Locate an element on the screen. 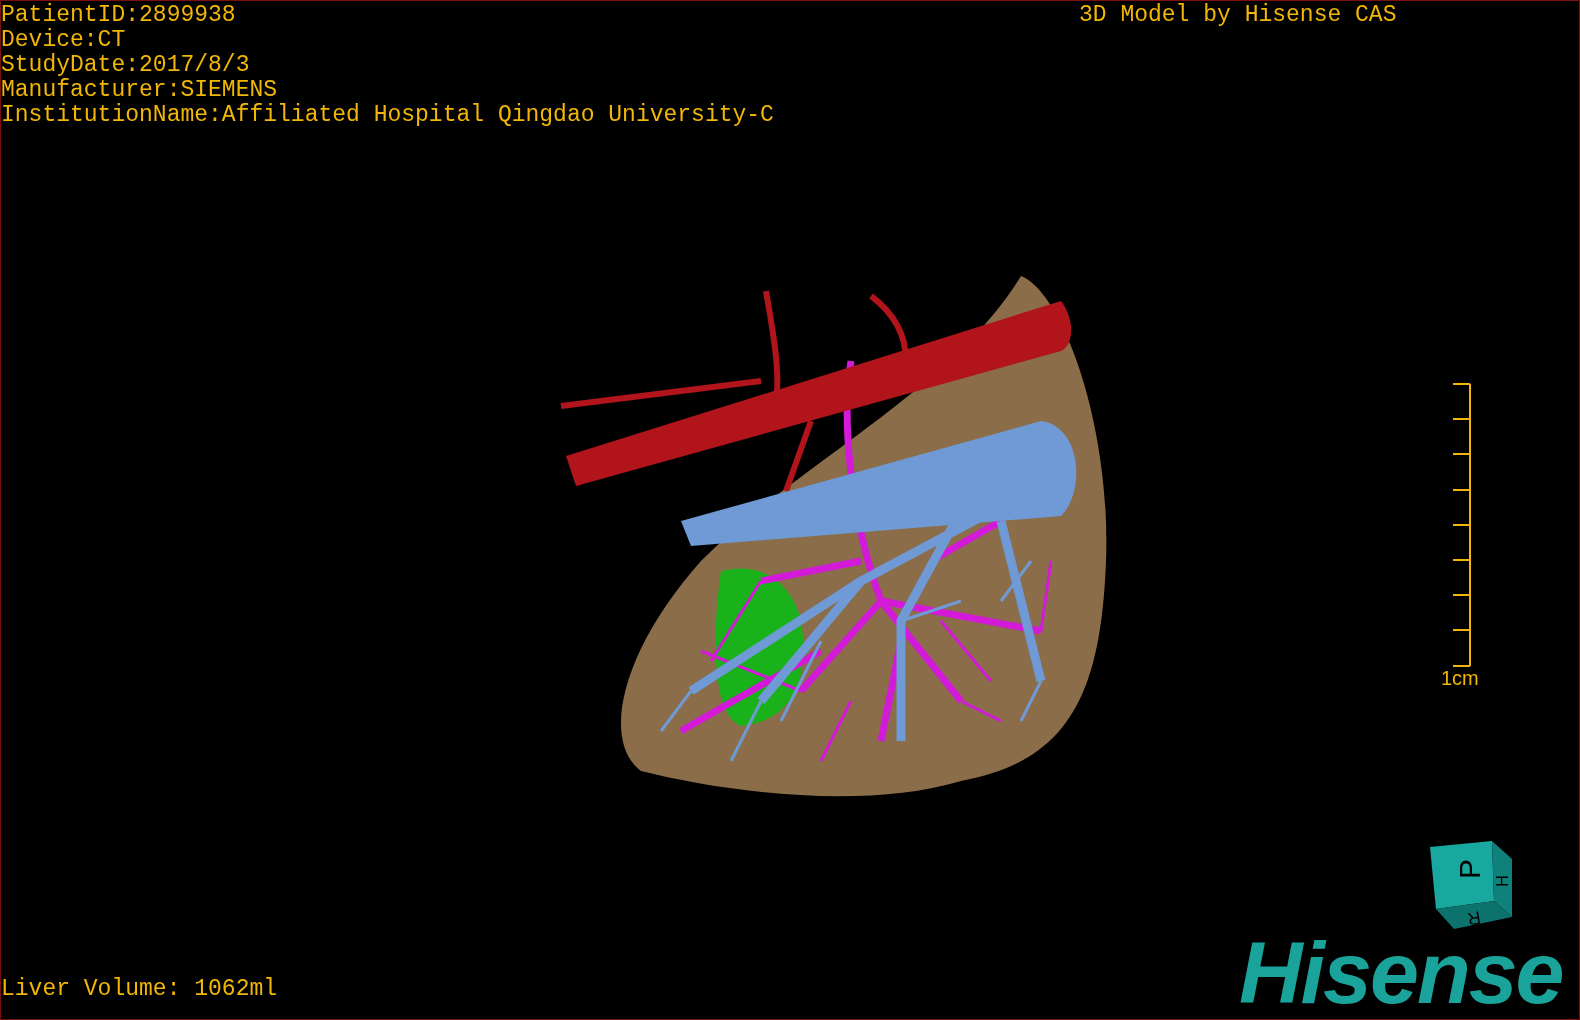 The width and height of the screenshot is (1580, 1020). patient-info-line: InstitutionName:Affiliated Hospital Qingdao University-C is located at coordinates (387, 115).